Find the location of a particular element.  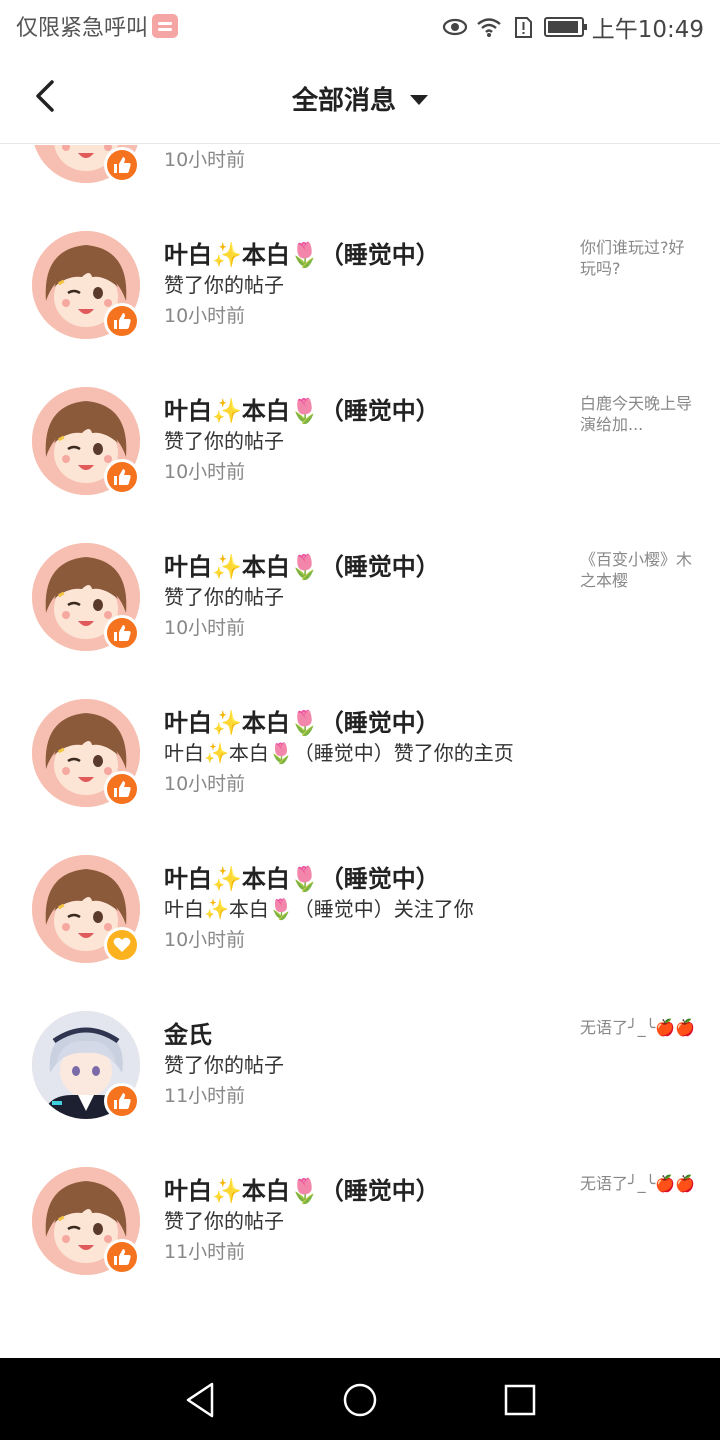

title-dropdown: 全部消息 is located at coordinates (360, 98).